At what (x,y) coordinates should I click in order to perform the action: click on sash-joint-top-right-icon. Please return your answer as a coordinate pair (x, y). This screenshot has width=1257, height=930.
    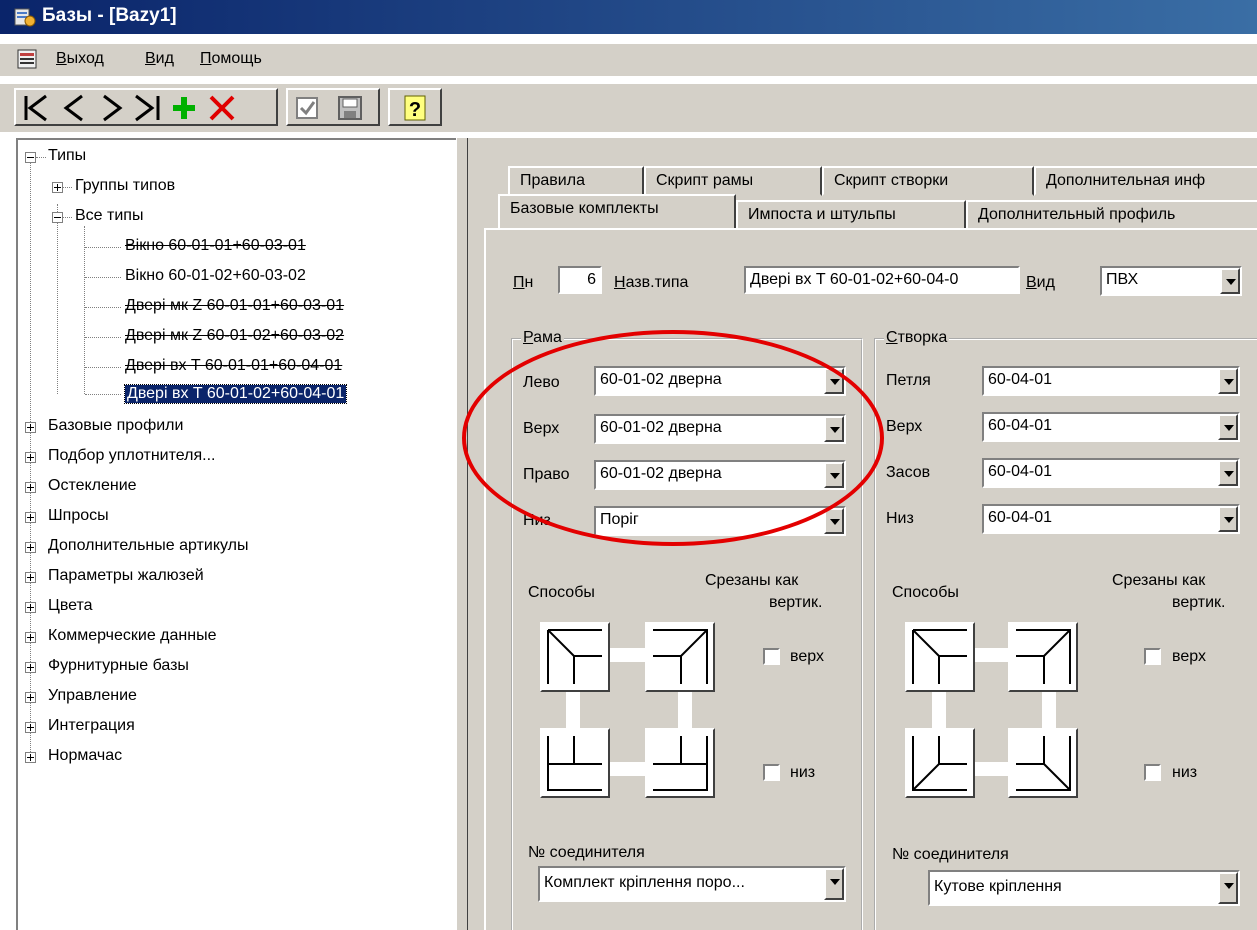
    Looking at the image, I should click on (1043, 657).